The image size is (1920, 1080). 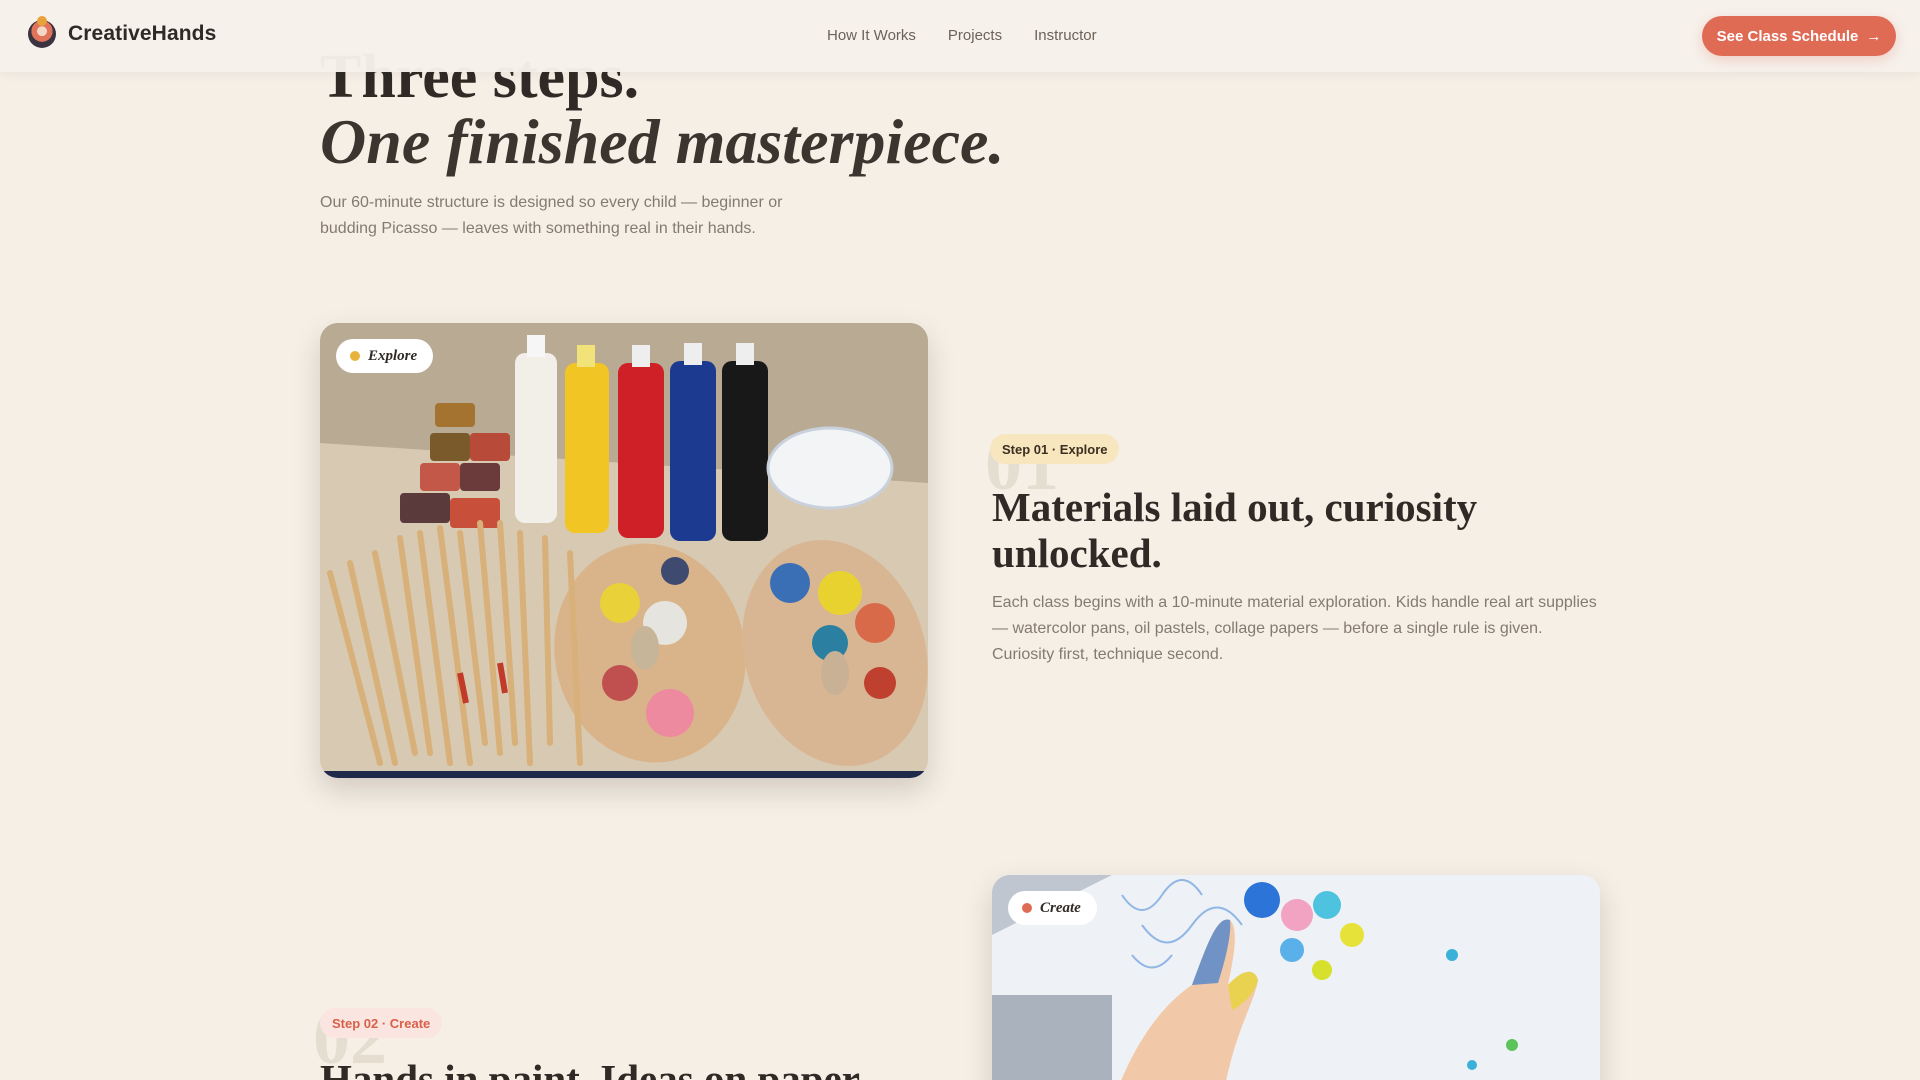 What do you see at coordinates (593, 1068) in the screenshot?
I see `step-title-create: Hands in paint. Ideas on paper.` at bounding box center [593, 1068].